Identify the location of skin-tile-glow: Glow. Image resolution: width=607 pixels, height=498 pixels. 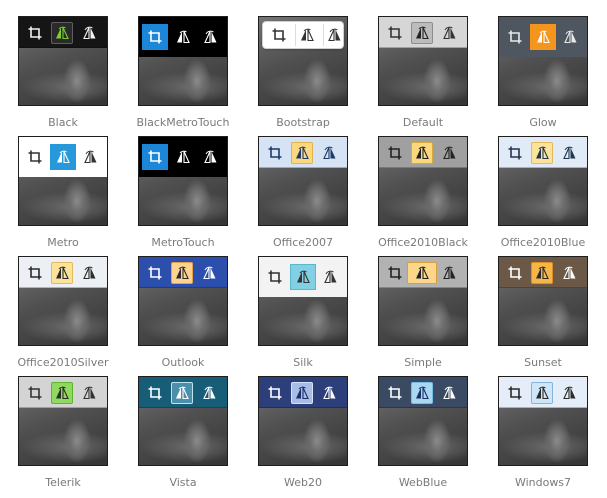
(543, 76).